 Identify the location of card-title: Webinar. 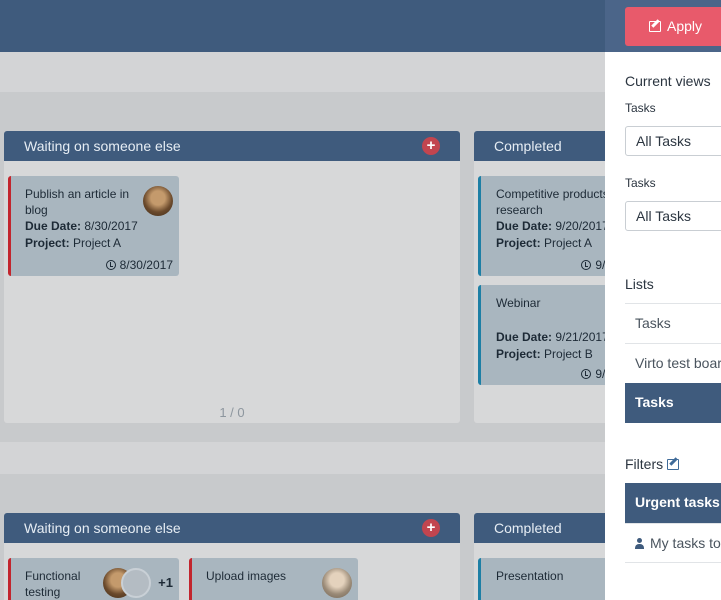
(518, 303).